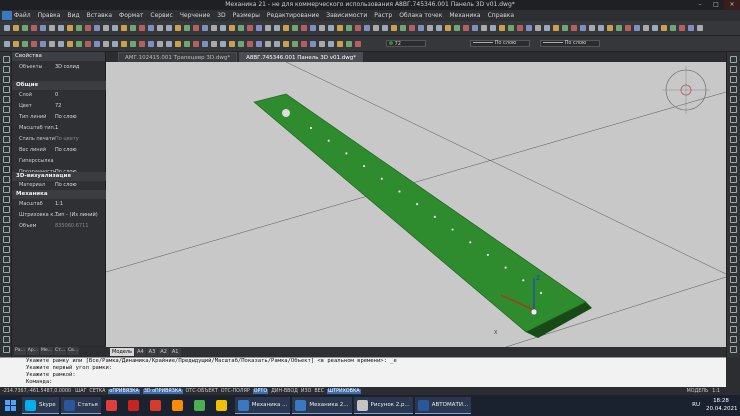  What do you see at coordinates (420, 15) in the screenshot?
I see `menu-point-clouds: Облака точек` at bounding box center [420, 15].